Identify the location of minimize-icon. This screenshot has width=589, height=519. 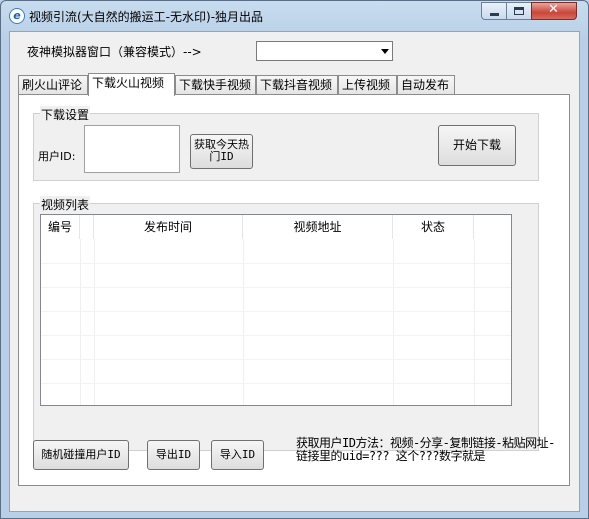
(494, 14).